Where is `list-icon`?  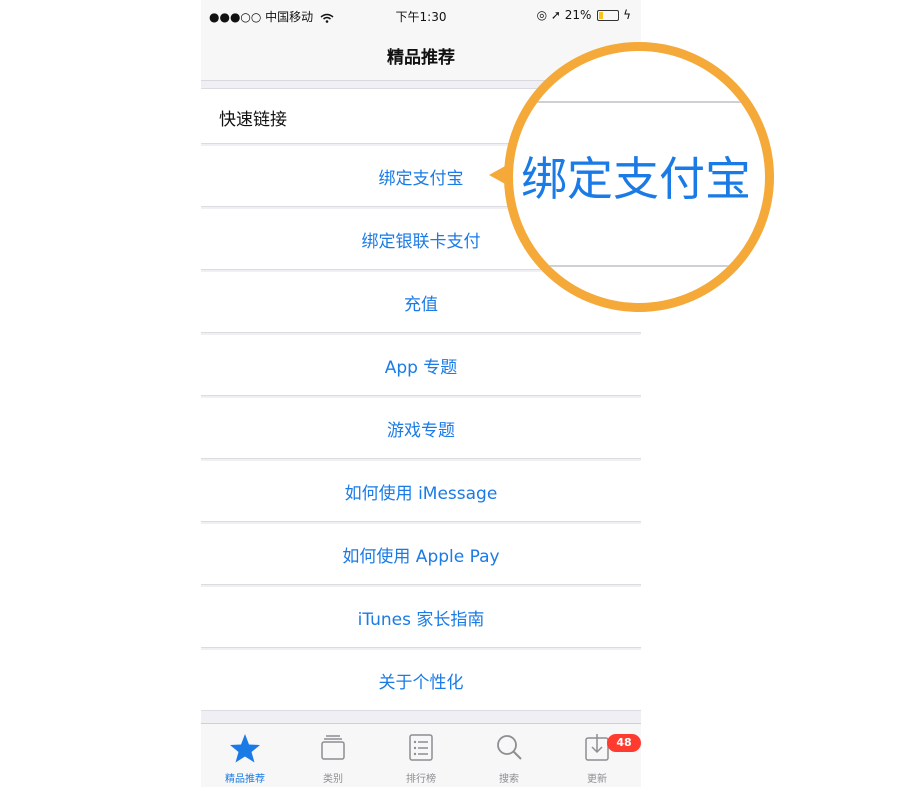 list-icon is located at coordinates (421, 747).